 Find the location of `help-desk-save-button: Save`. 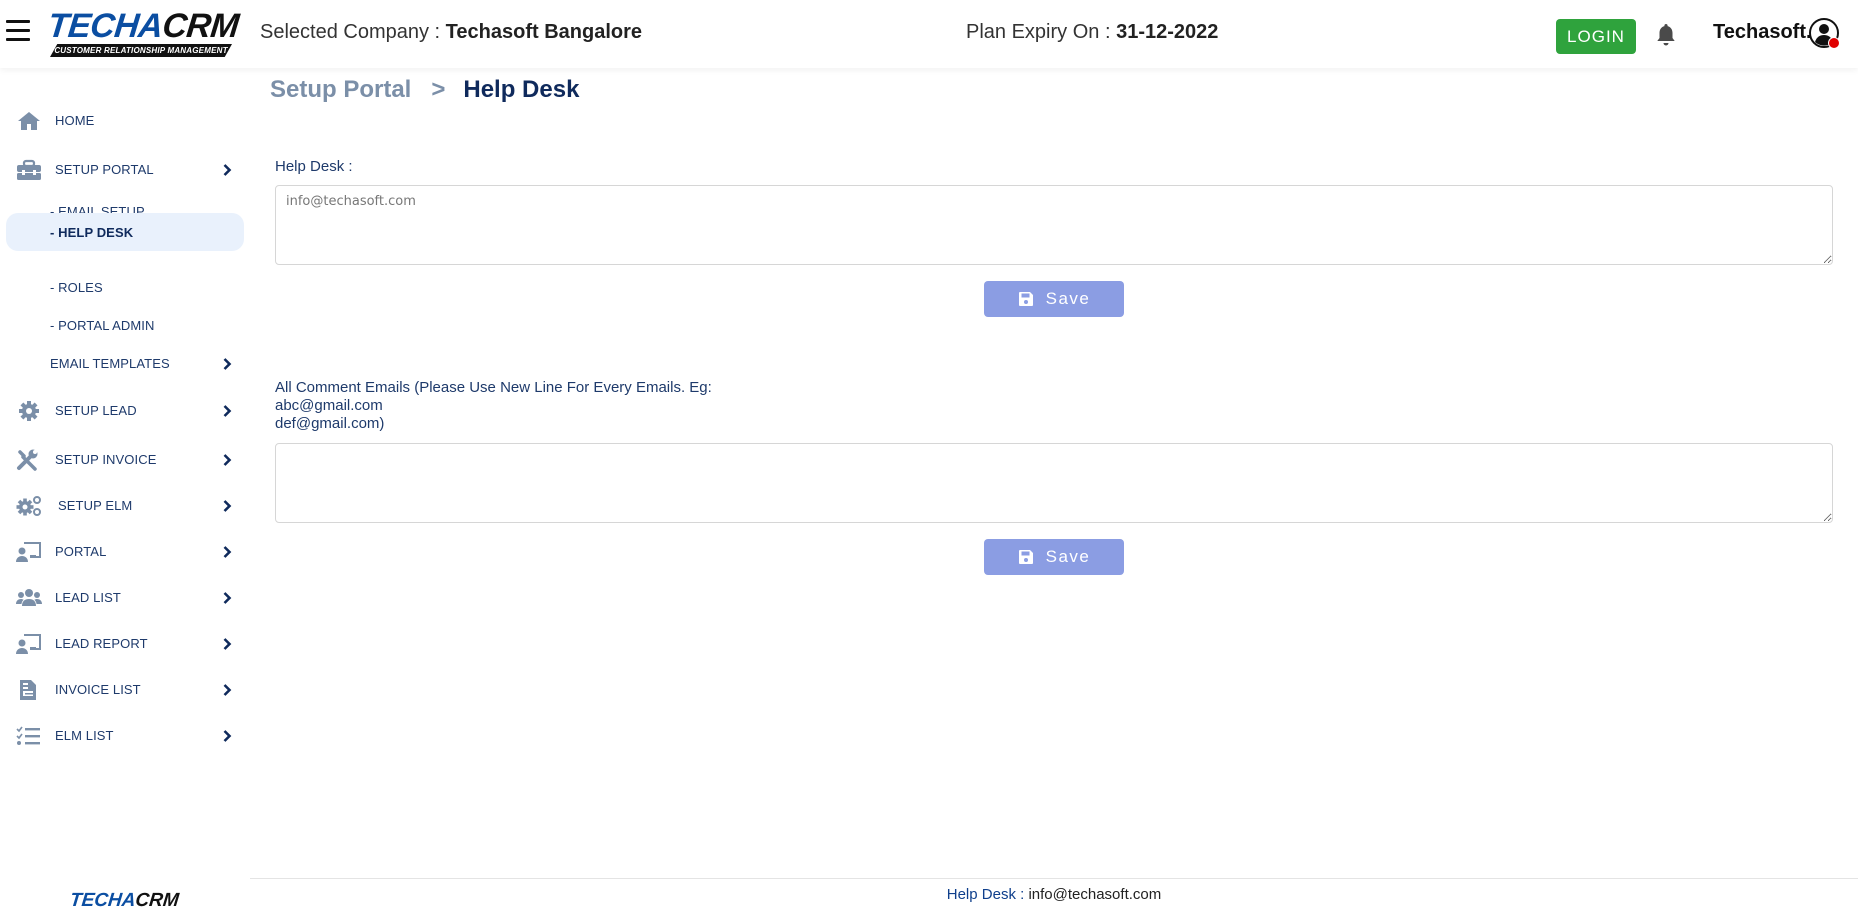

help-desk-save-button: Save is located at coordinates (1054, 299).